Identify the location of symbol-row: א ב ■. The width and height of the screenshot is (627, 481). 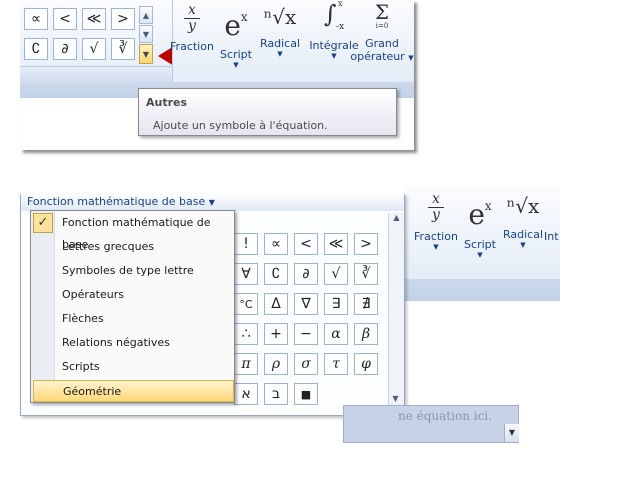
(306, 394).